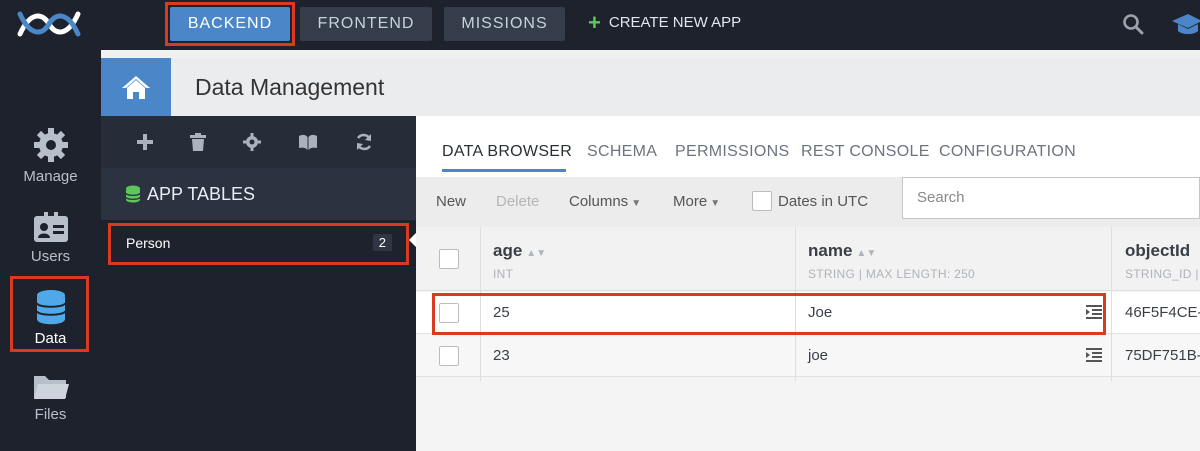 The width and height of the screenshot is (1200, 451). I want to click on graduation-cap-icon, so click(1185, 25).